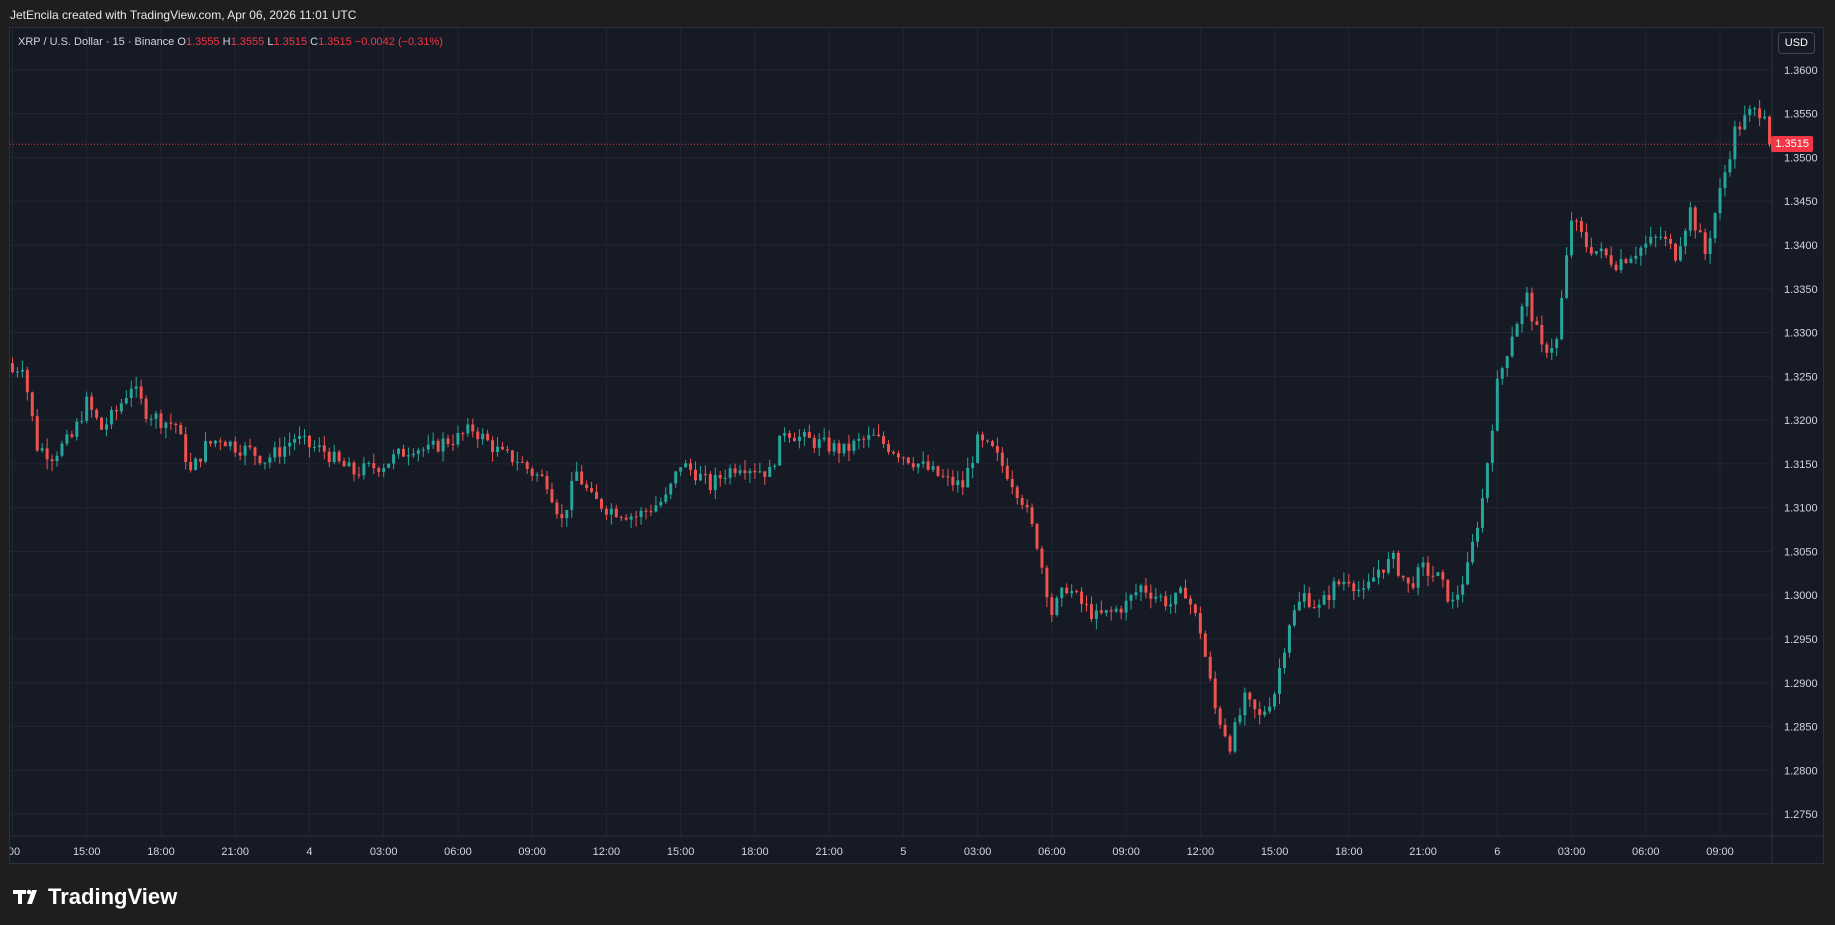  I want to click on x-tick-label: 6, so click(1497, 852).